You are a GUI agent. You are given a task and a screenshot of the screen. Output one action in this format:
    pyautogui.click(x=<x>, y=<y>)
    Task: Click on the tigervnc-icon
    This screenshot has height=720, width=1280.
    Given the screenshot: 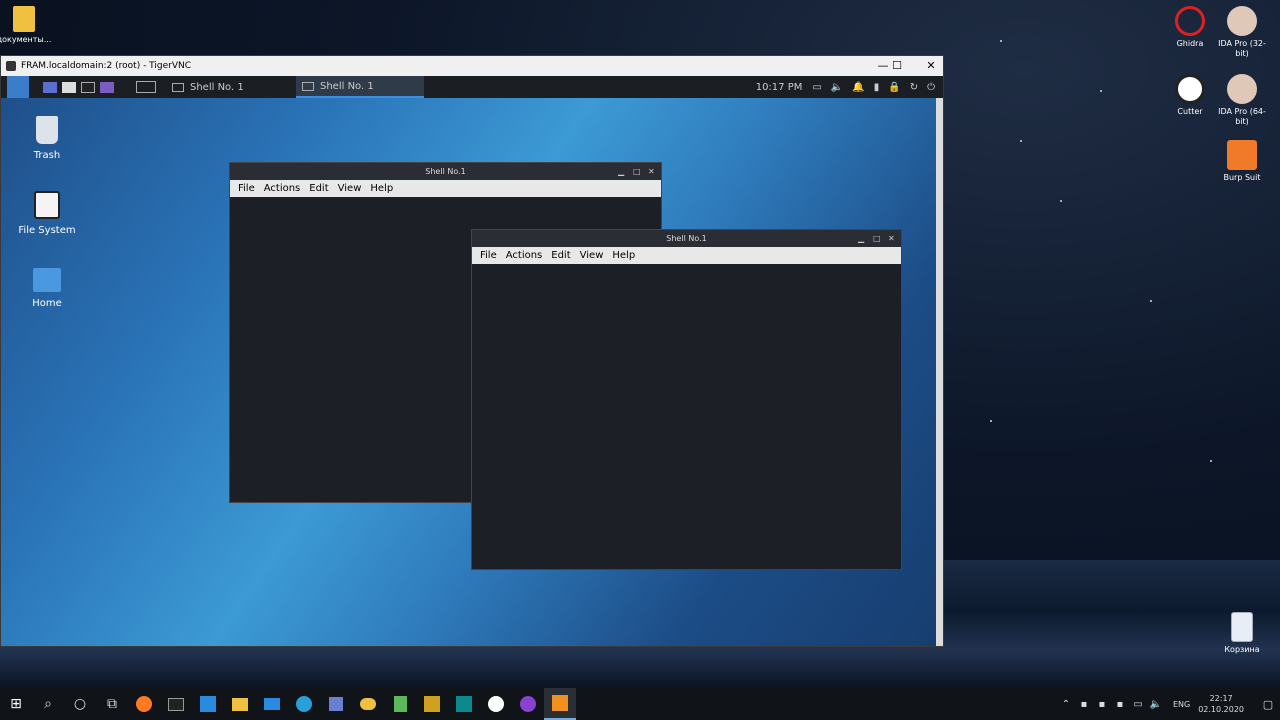 What is the action you would take?
    pyautogui.click(x=560, y=704)
    